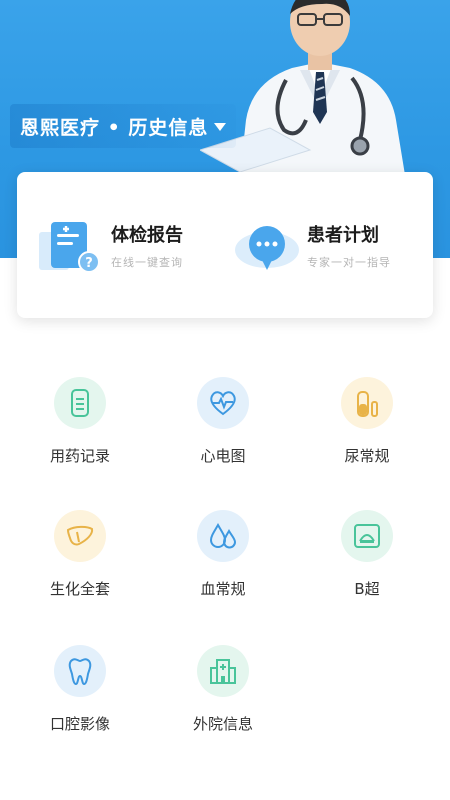 Image resolution: width=450 pixels, height=800 pixels. I want to click on tile-label: 生化全套, so click(79, 589).